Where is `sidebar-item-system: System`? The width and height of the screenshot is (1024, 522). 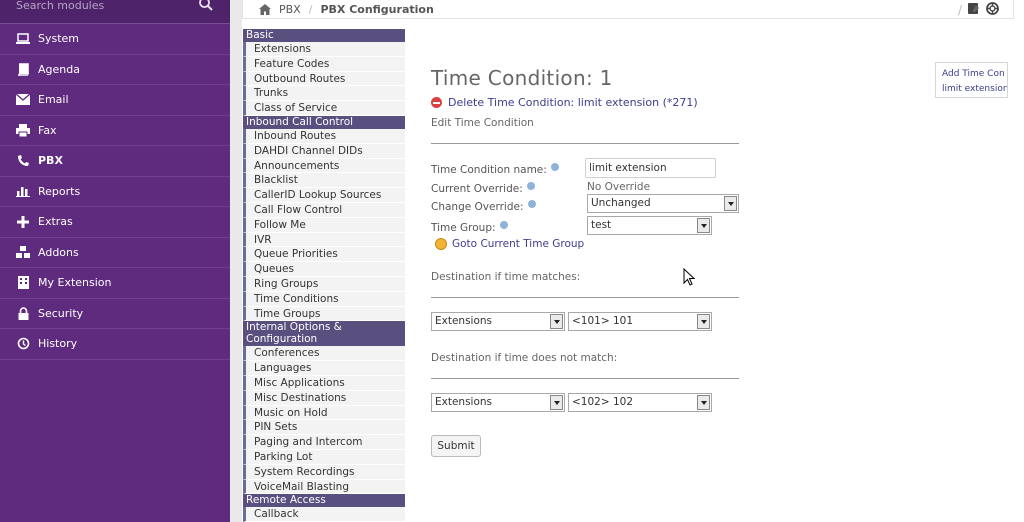
sidebar-item-system: System is located at coordinates (115, 39).